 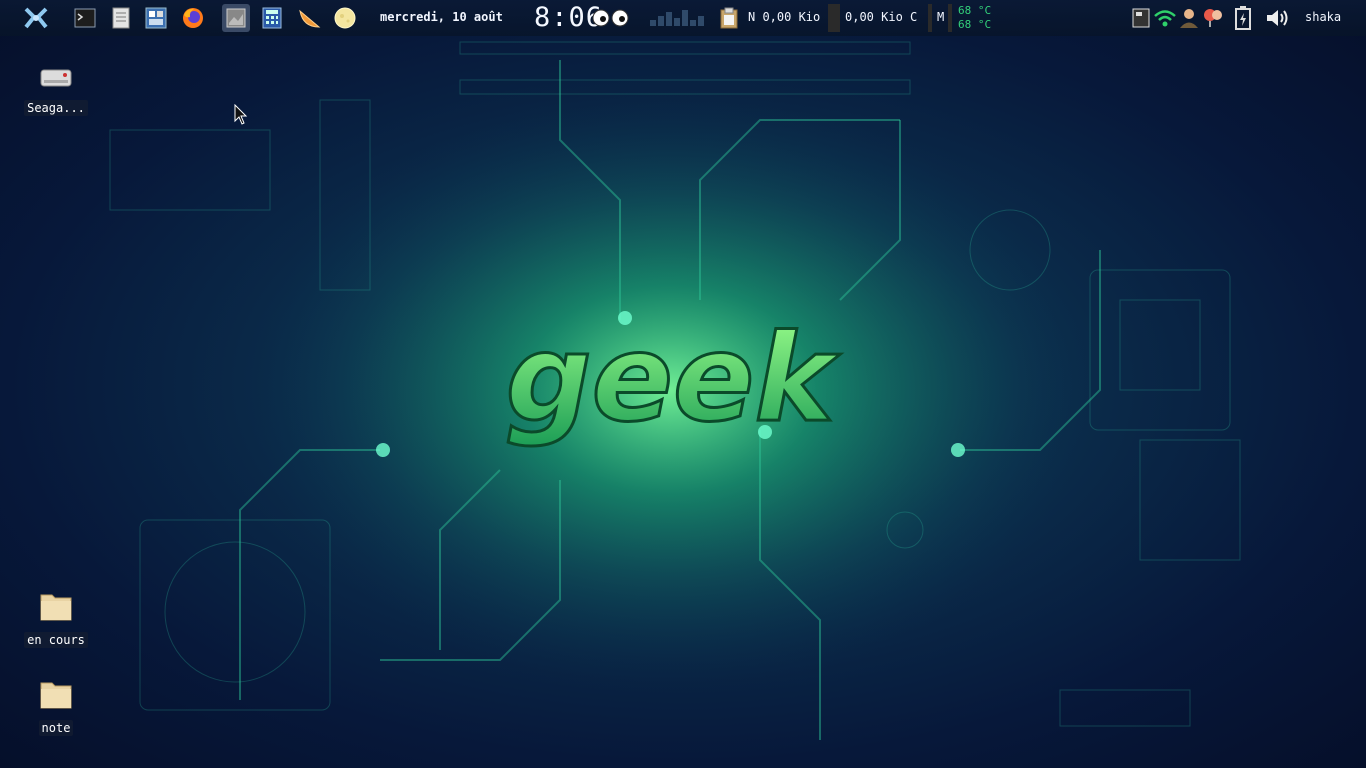 What do you see at coordinates (56, 640) in the screenshot?
I see `desktop-icon-label: en cours` at bounding box center [56, 640].